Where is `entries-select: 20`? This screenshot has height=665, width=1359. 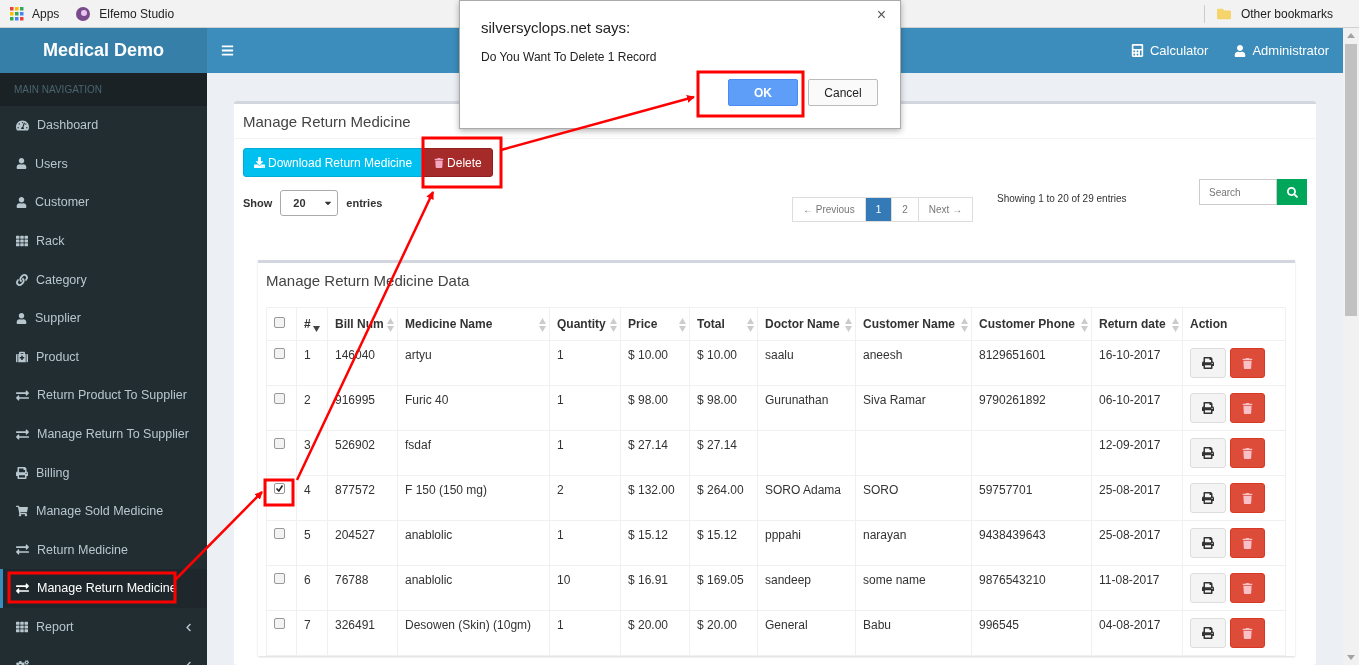
entries-select: 20 is located at coordinates (309, 203).